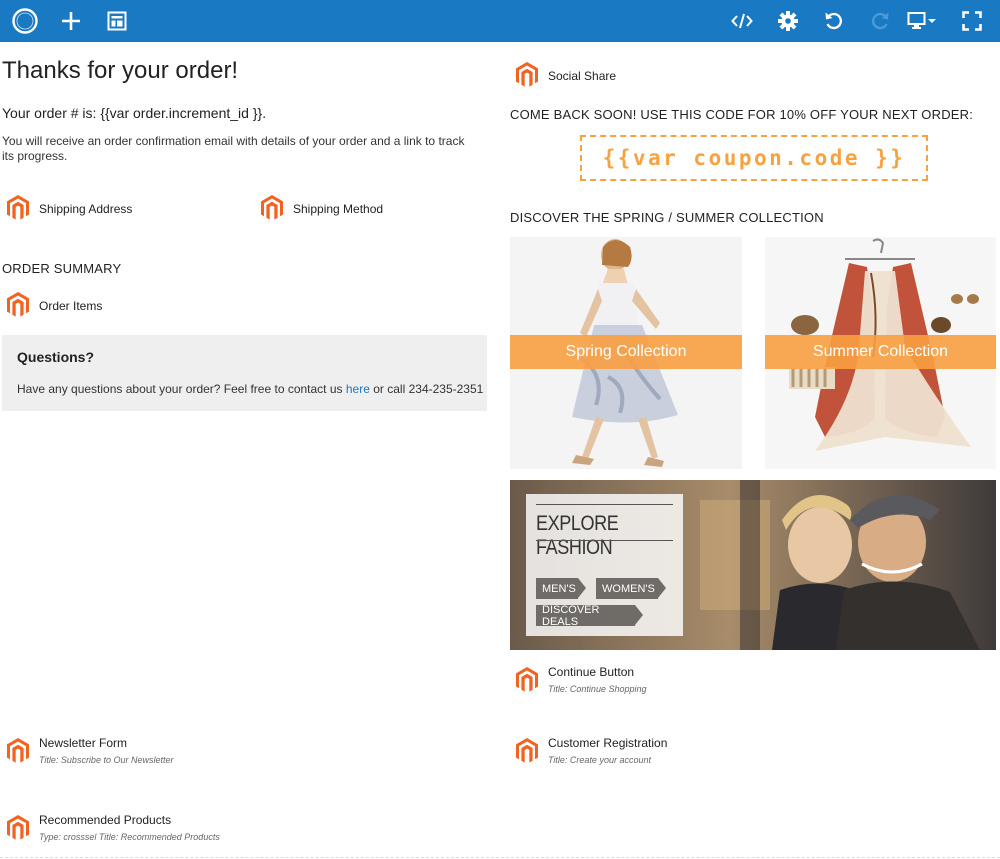 The image size is (1000, 859). What do you see at coordinates (561, 588) in the screenshot?
I see `mens-tag: MEN'S` at bounding box center [561, 588].